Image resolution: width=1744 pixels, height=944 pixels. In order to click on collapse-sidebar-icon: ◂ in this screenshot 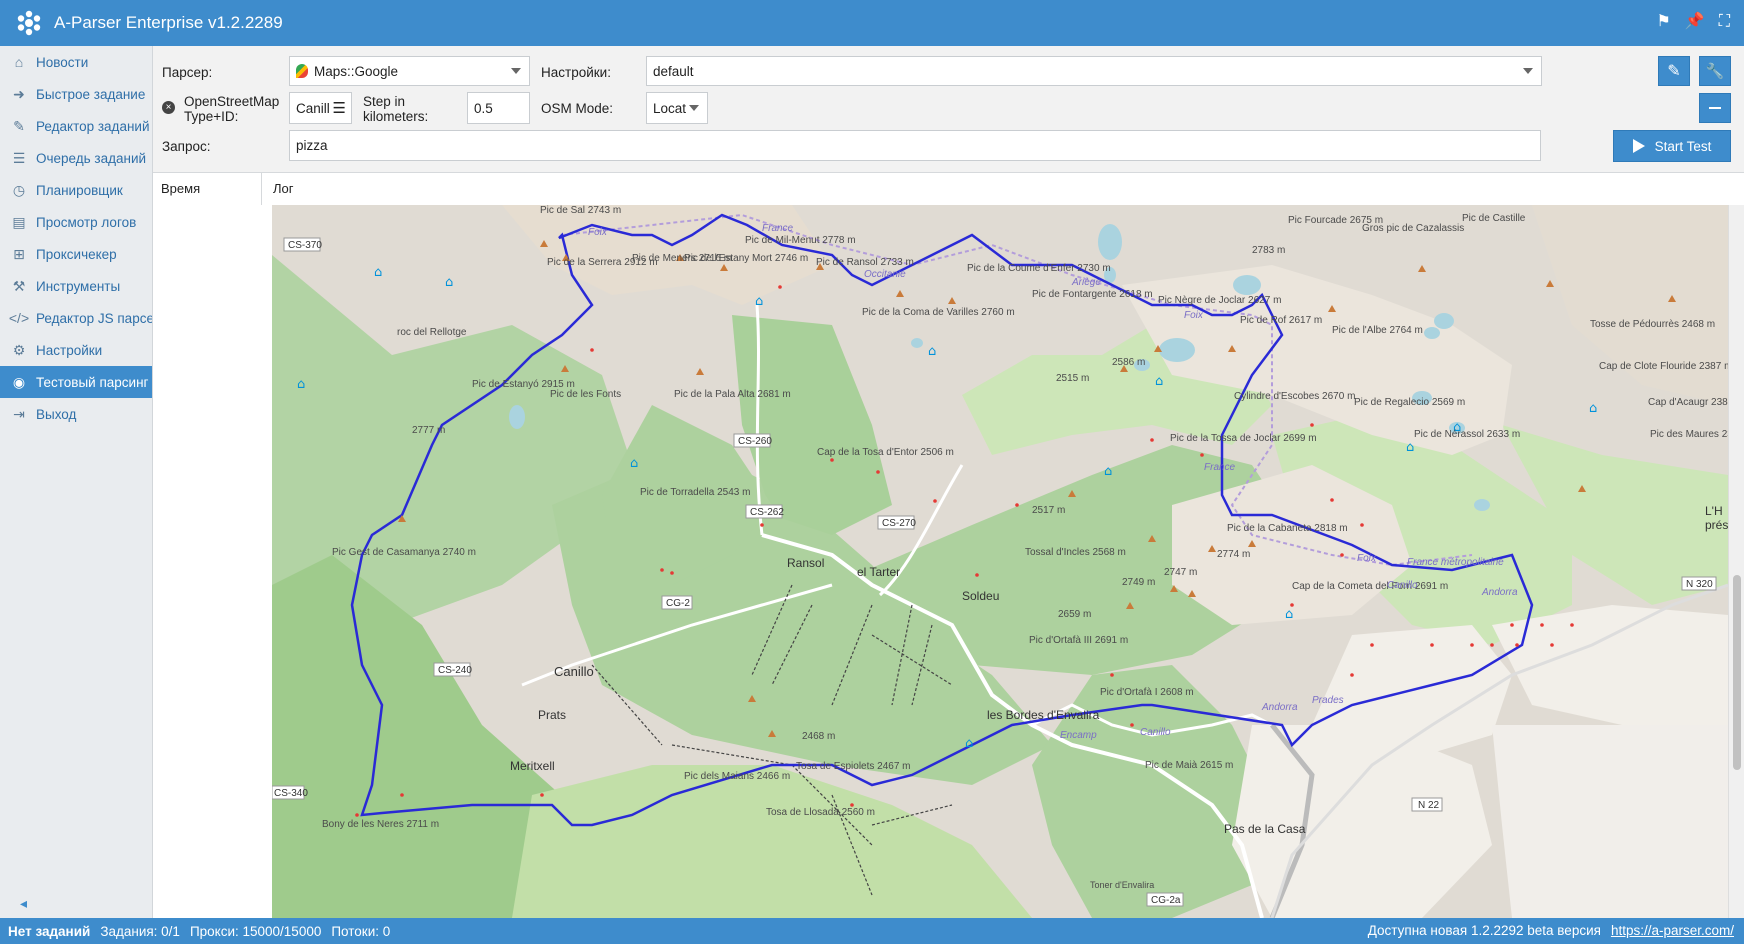, I will do `click(23, 903)`.